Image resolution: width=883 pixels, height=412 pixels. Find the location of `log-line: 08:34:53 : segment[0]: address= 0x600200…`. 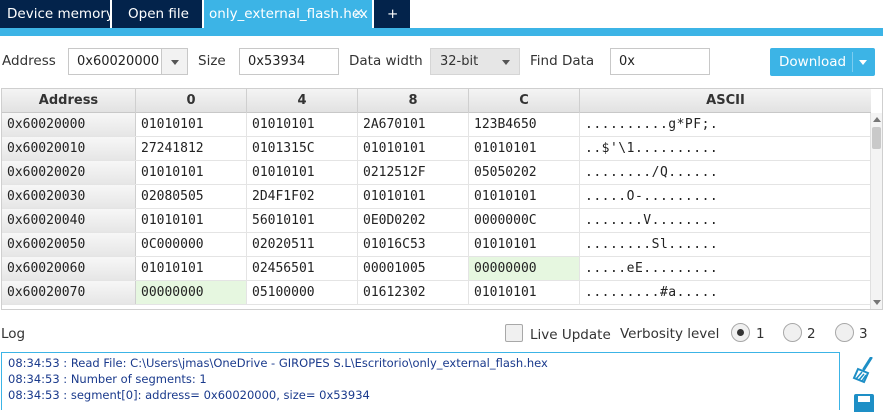

log-line: 08:34:53 : segment[0]: address= 0x600200… is located at coordinates (189, 395).